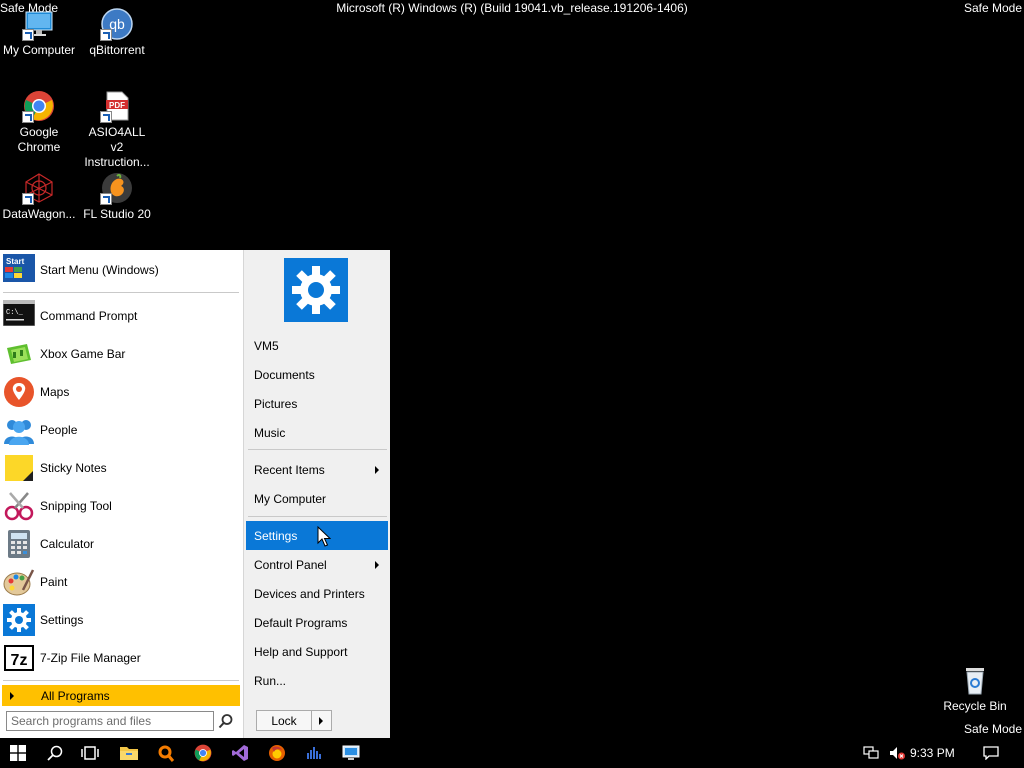 The image size is (1024, 768). Describe the element at coordinates (117, 50) in the screenshot. I see `desktop-icon-label: qBittorrent` at that location.